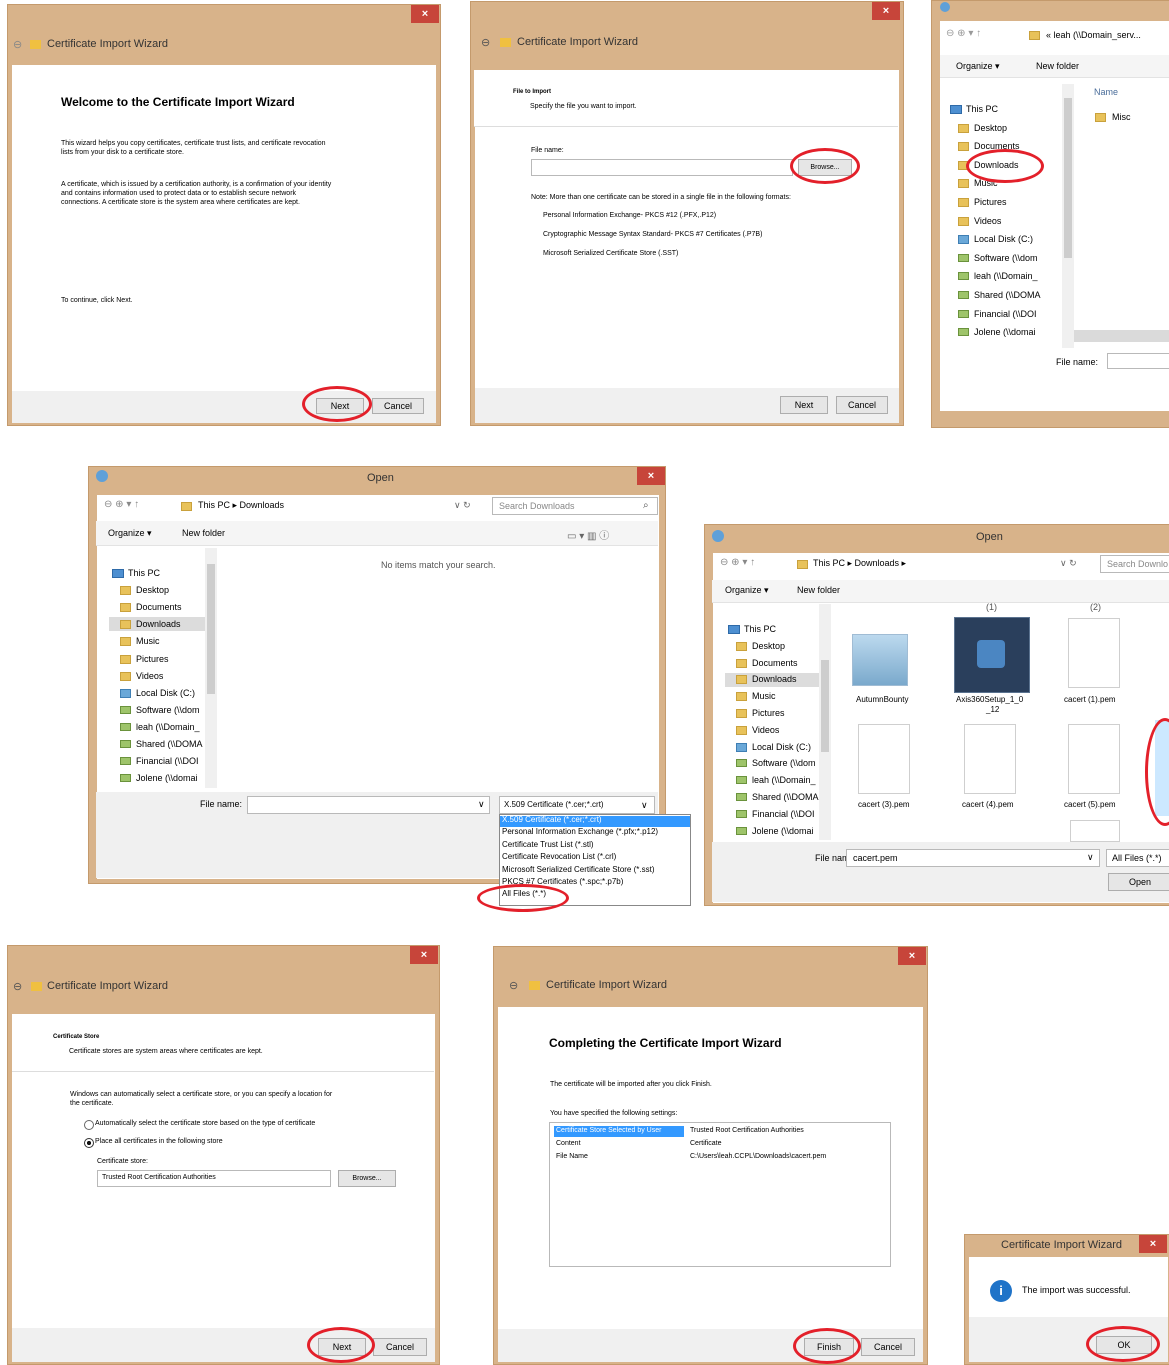  What do you see at coordinates (882, 699) in the screenshot?
I see `file-item-label: AutumnBounty` at bounding box center [882, 699].